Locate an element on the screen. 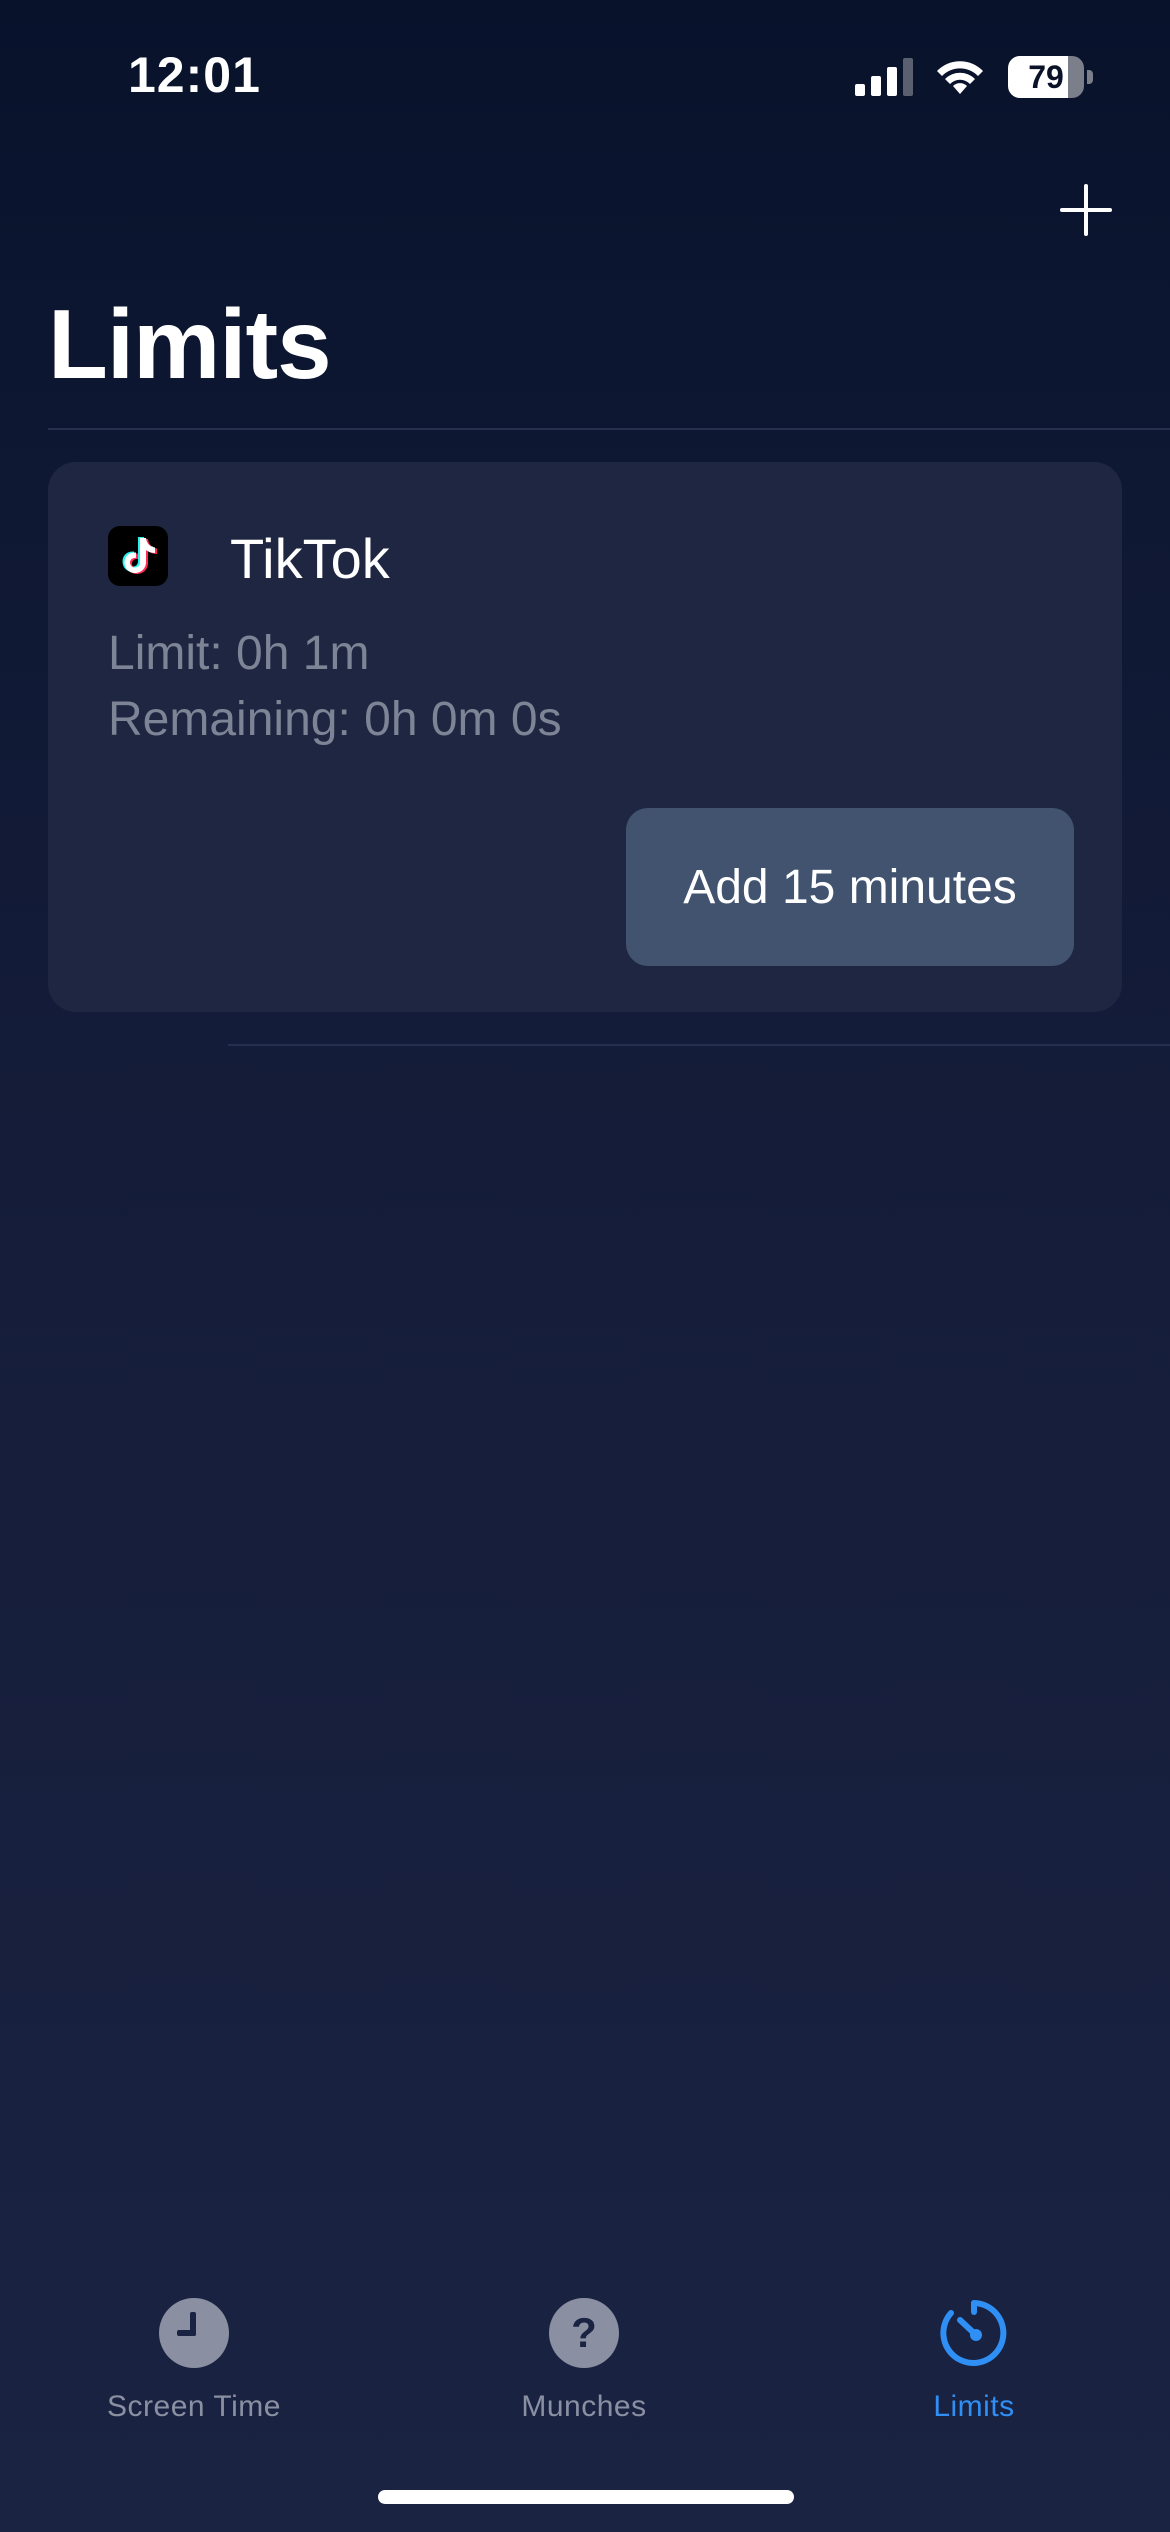 This screenshot has height=2532, width=1170. limit-value: Limit: 0h 1m is located at coordinates (239, 653).